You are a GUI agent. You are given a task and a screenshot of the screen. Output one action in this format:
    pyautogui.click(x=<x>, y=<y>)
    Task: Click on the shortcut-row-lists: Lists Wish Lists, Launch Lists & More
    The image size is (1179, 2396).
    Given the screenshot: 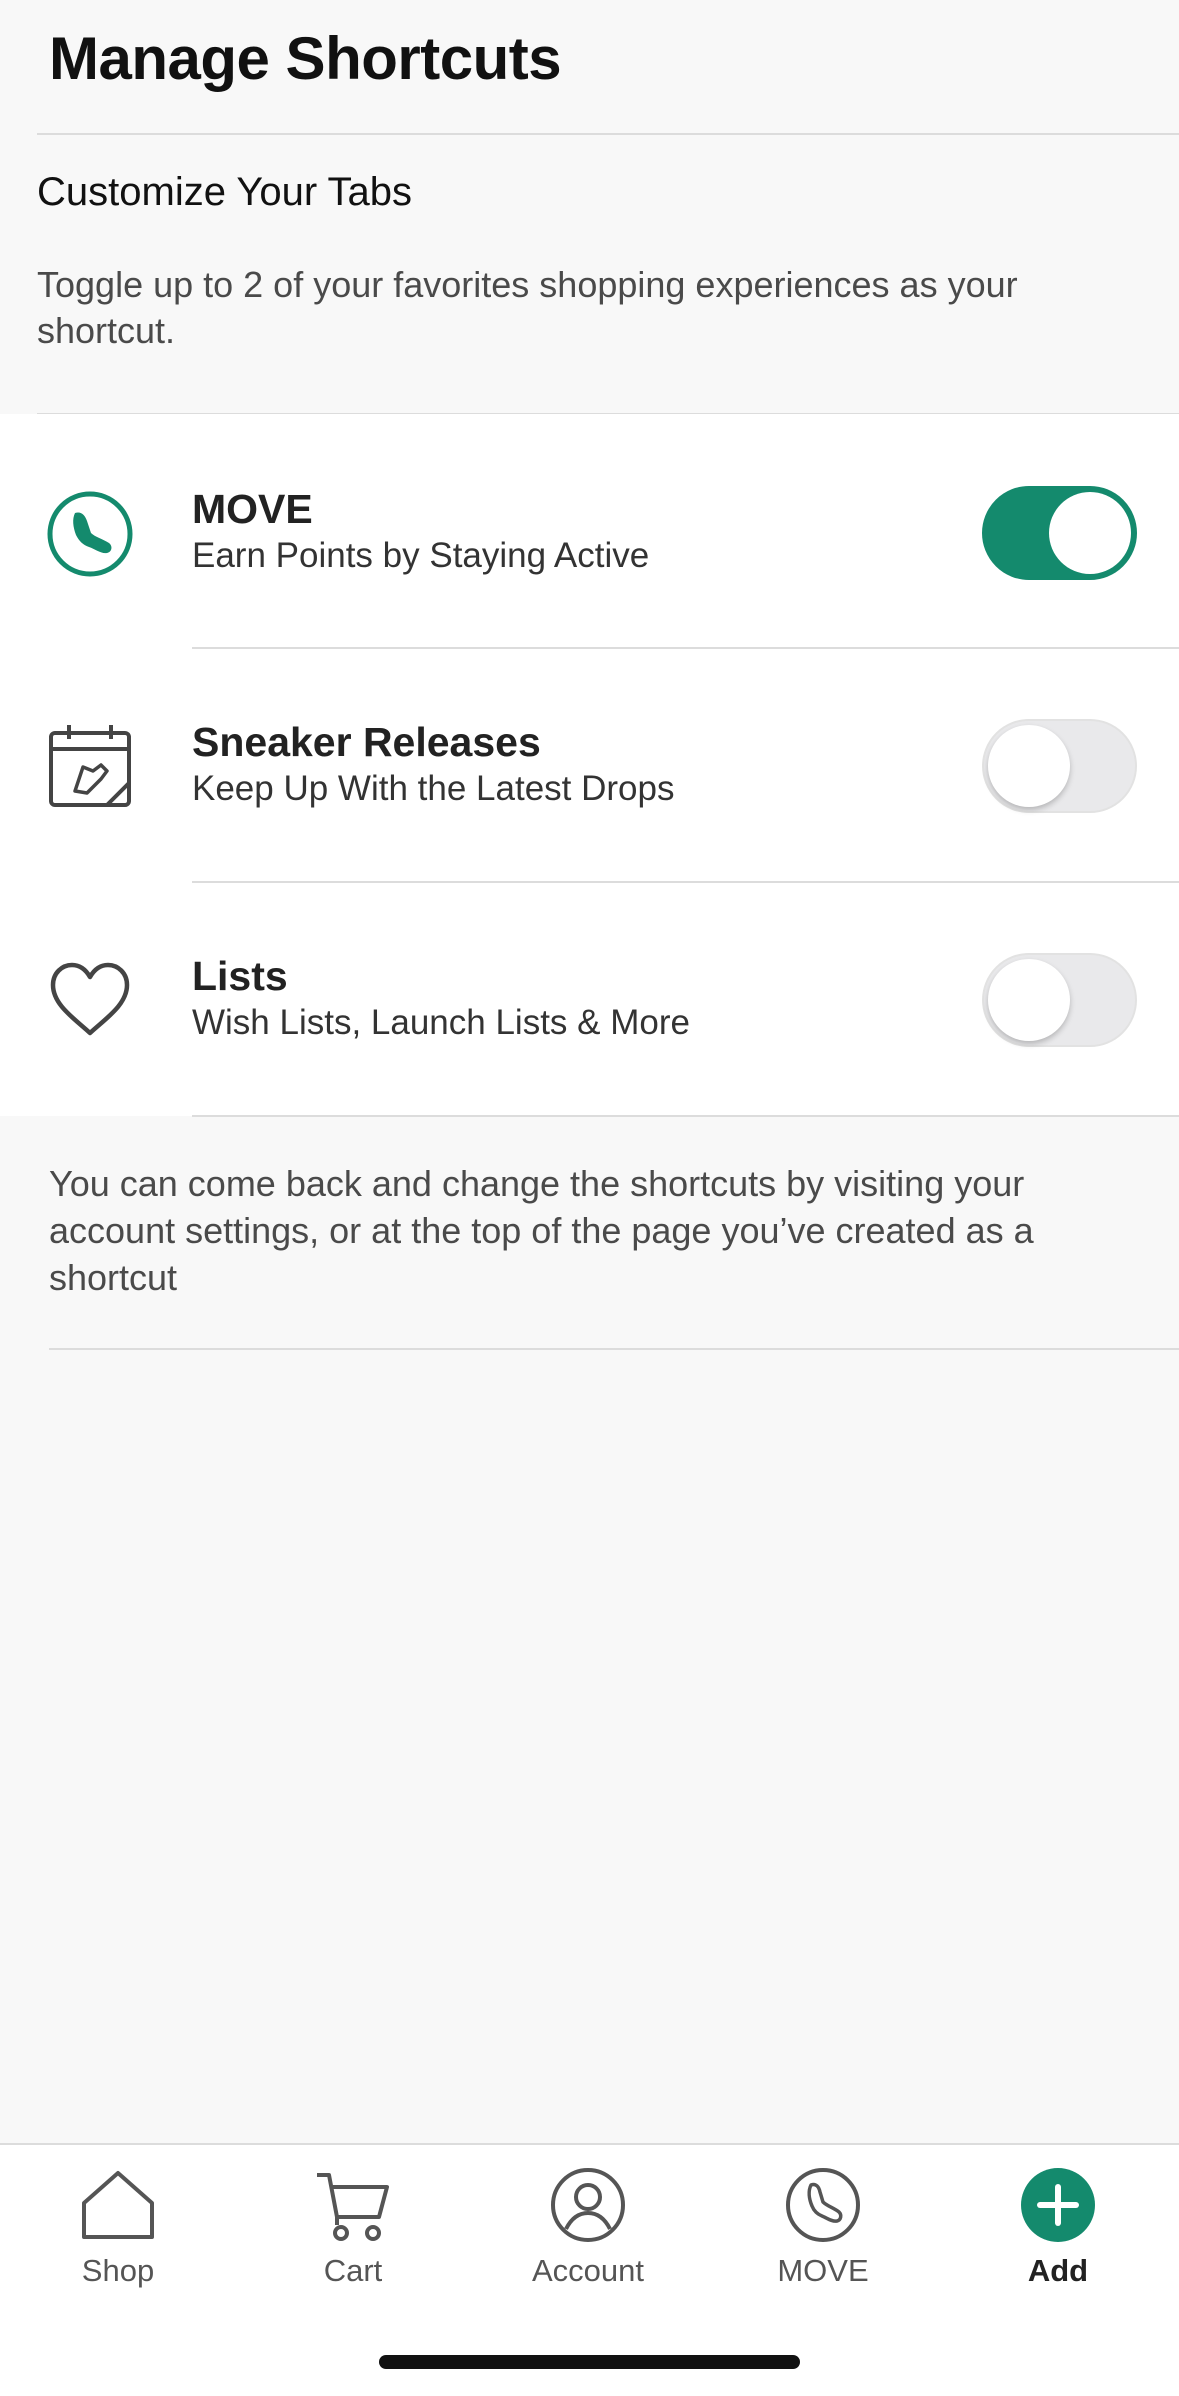 What is the action you would take?
    pyautogui.click(x=589, y=999)
    